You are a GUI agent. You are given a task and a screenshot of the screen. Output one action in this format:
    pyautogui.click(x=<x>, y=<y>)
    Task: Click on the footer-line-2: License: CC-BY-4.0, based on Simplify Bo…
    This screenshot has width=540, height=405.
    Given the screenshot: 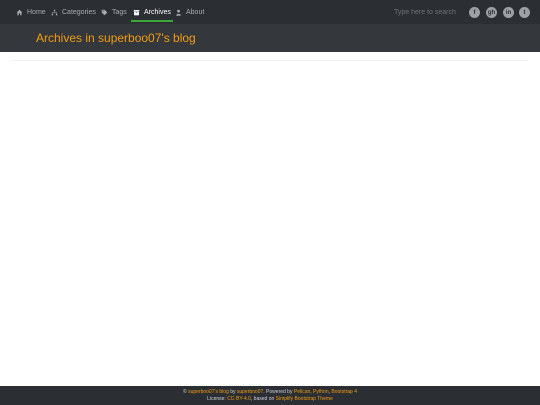 What is the action you would take?
    pyautogui.click(x=270, y=399)
    